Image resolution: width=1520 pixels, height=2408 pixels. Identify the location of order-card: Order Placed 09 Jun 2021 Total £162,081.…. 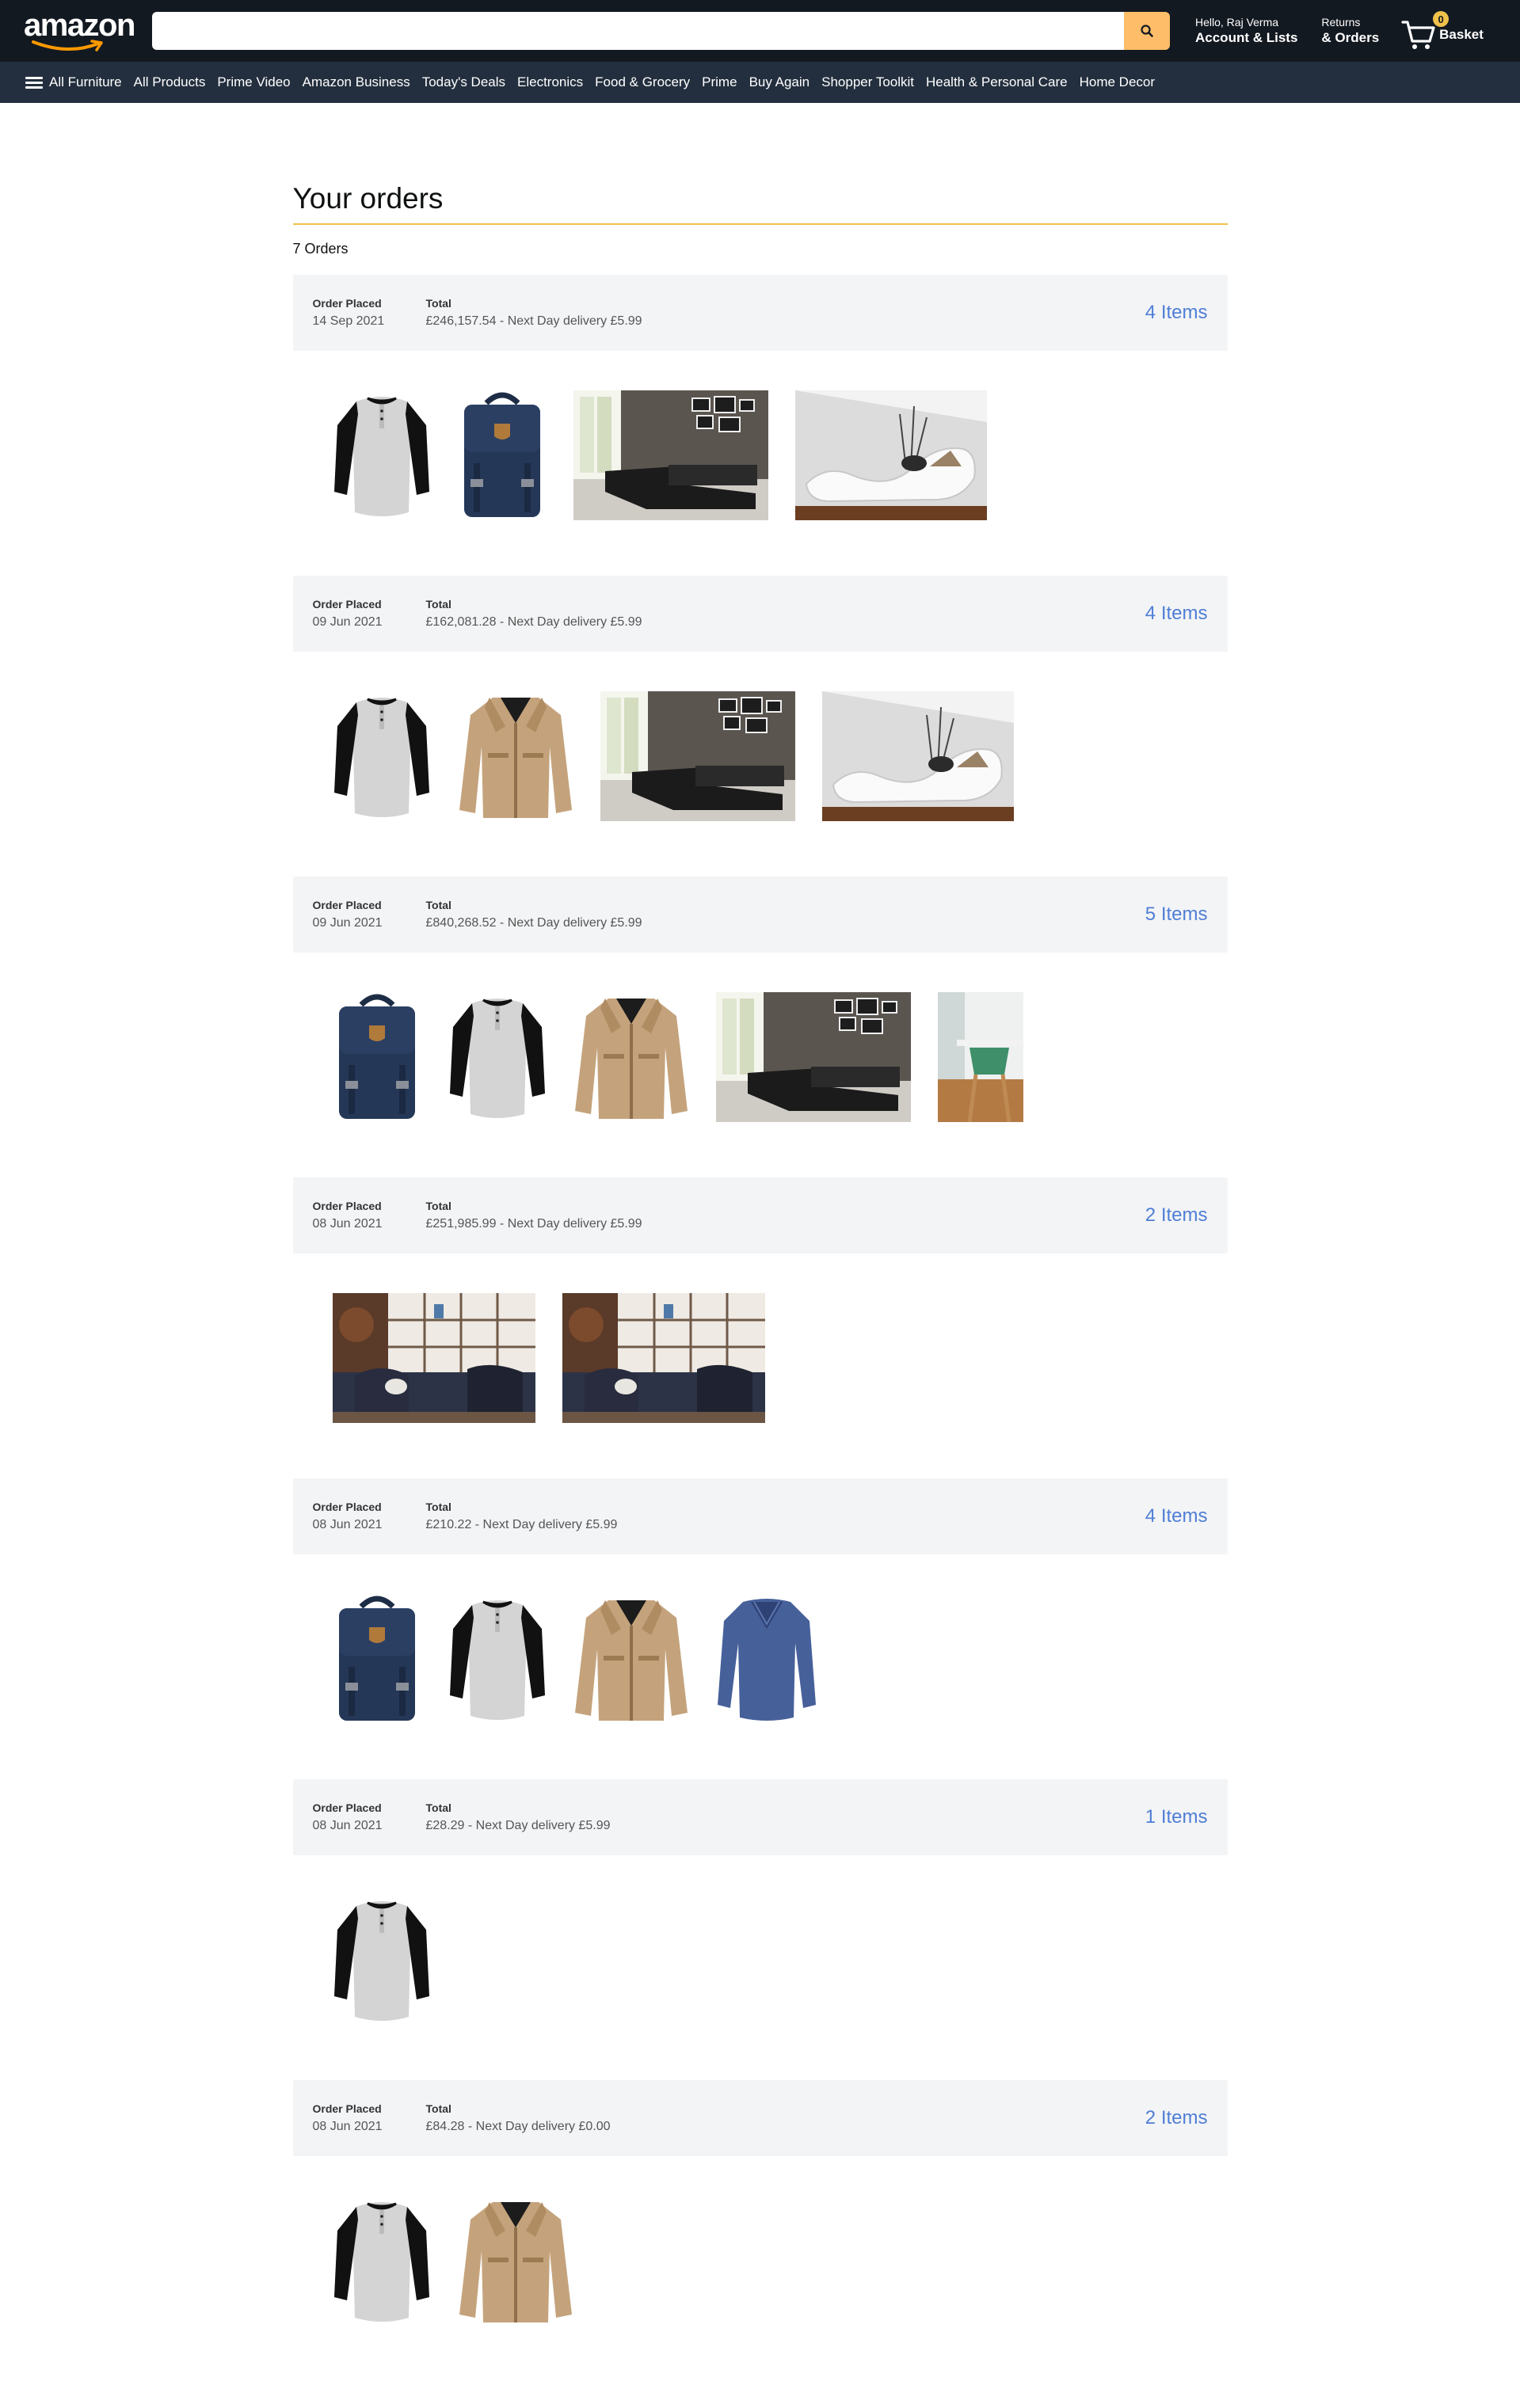
(760, 726).